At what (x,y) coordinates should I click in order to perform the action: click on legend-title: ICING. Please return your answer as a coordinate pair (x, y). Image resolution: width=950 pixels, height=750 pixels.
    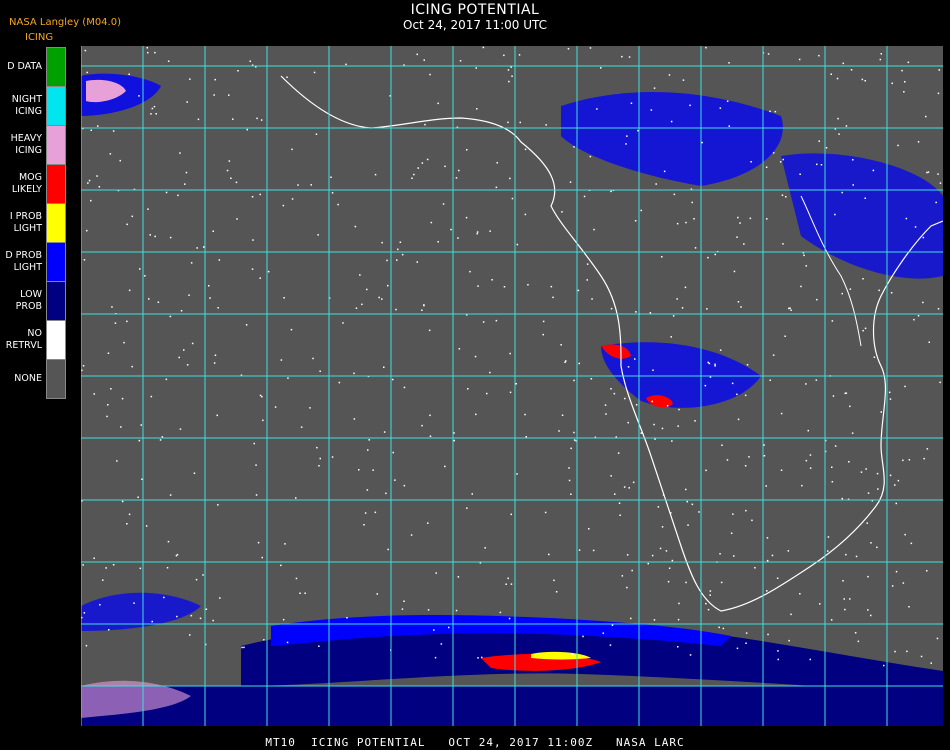
    Looking at the image, I should click on (39, 37).